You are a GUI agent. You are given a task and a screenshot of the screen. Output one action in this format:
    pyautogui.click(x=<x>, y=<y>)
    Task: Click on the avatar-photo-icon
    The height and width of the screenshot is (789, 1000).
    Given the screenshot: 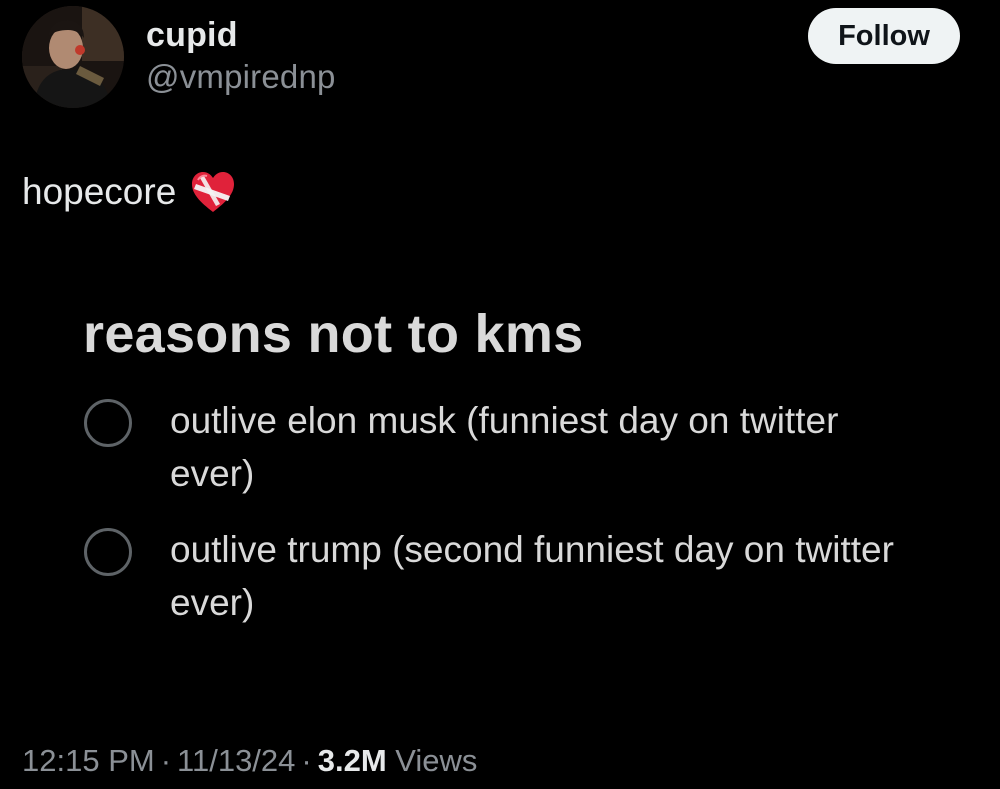 What is the action you would take?
    pyautogui.click(x=73, y=57)
    